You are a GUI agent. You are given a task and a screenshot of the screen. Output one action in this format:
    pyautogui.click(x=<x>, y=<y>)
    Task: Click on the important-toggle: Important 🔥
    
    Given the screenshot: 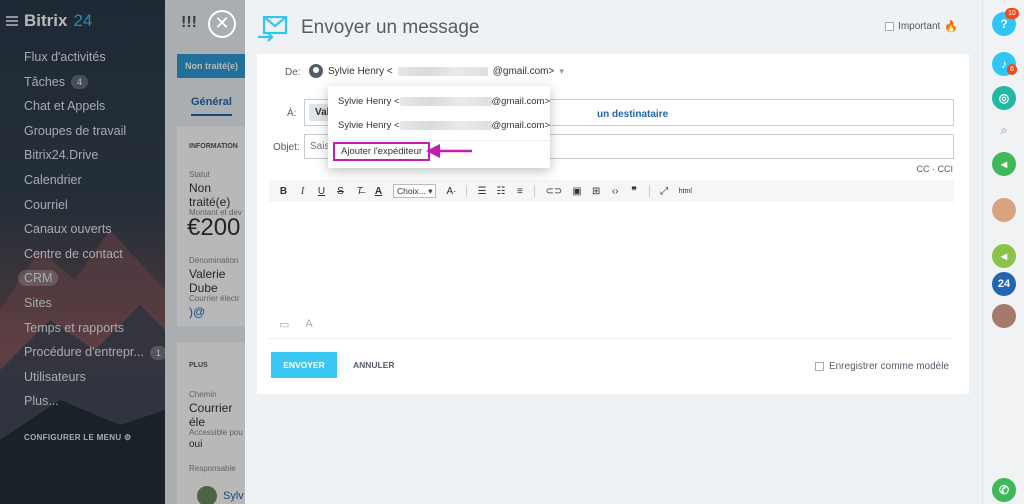 What is the action you would take?
    pyautogui.click(x=921, y=26)
    